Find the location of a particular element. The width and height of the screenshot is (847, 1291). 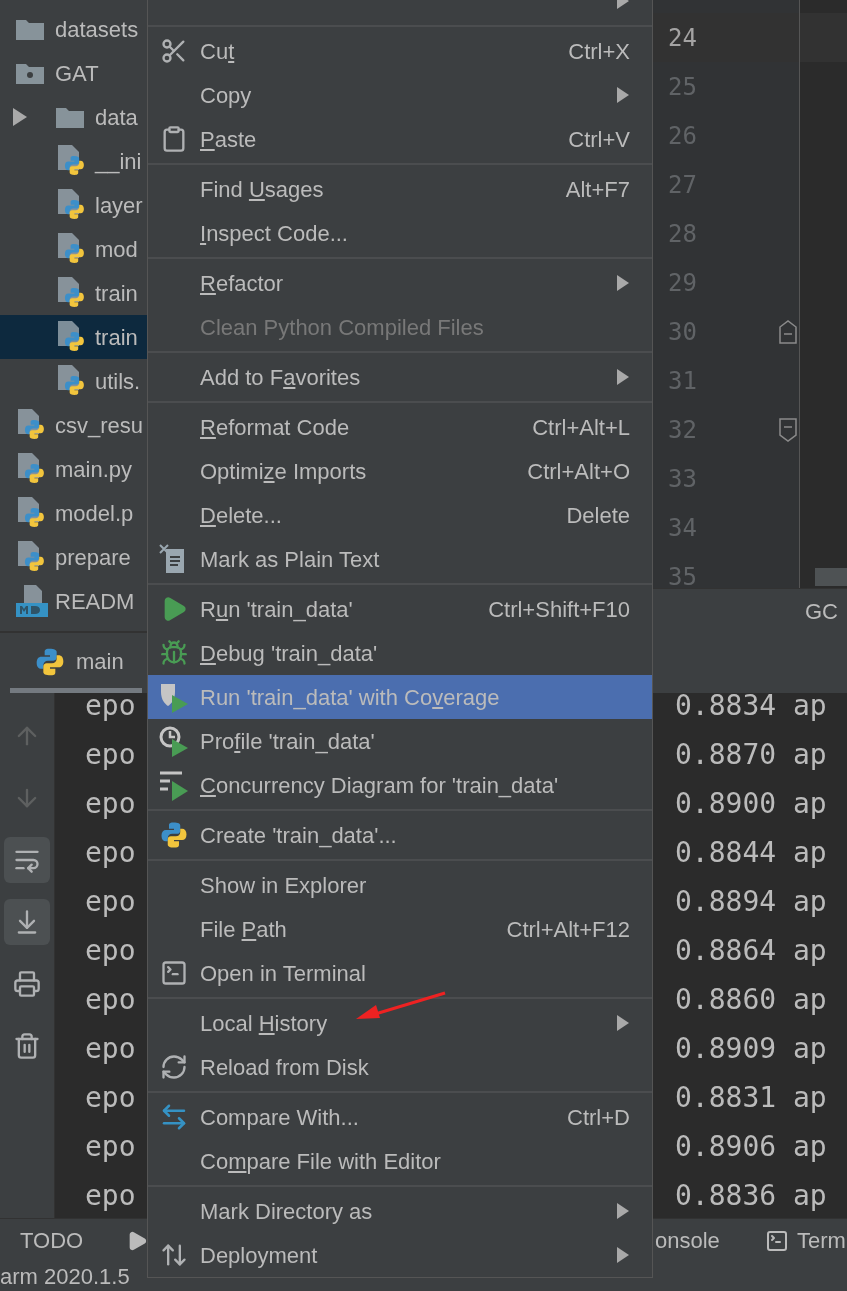

menu-item: Paste Ctrl+V is located at coordinates (400, 139).